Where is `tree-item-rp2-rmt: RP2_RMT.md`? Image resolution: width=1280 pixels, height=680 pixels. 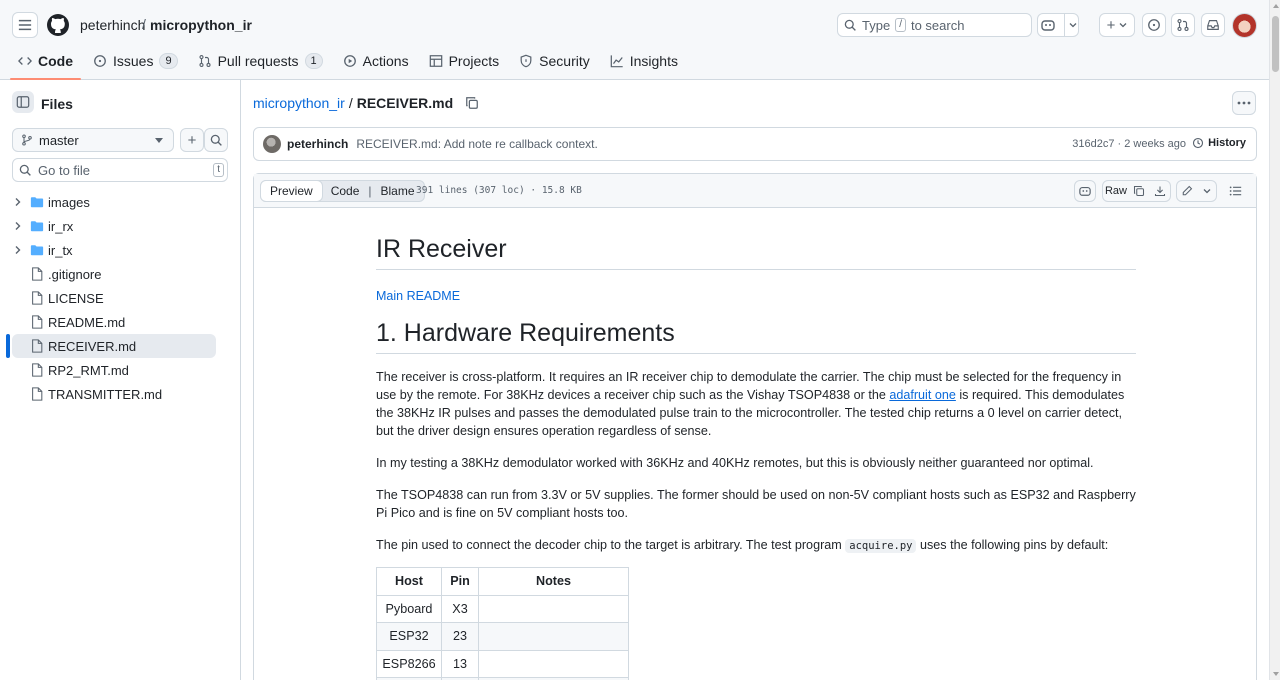 tree-item-rp2-rmt: RP2_RMT.md is located at coordinates (120, 370).